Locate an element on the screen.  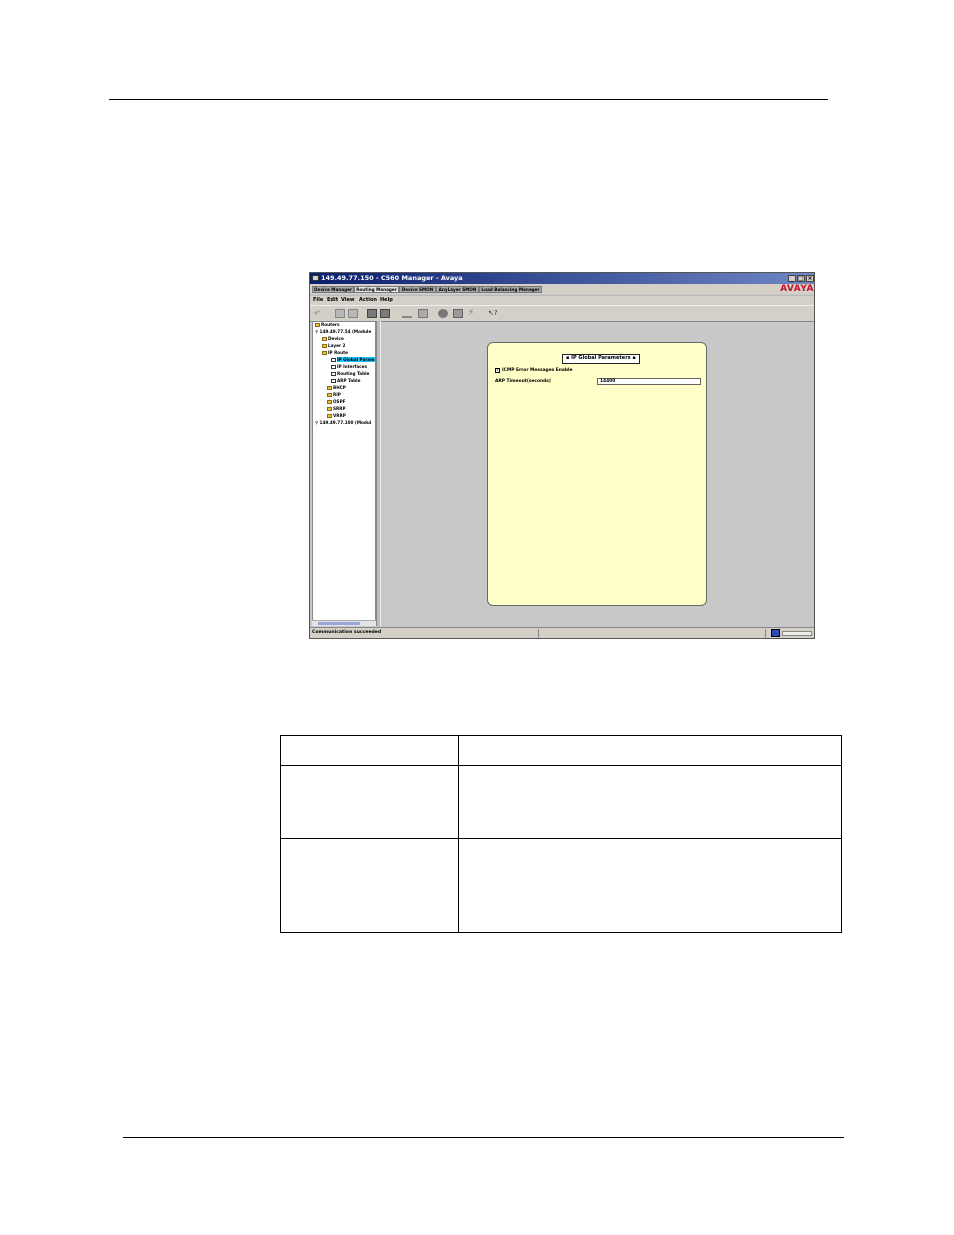
tree-item-ip-global-param: IP Global Param is located at coordinates (353, 360).